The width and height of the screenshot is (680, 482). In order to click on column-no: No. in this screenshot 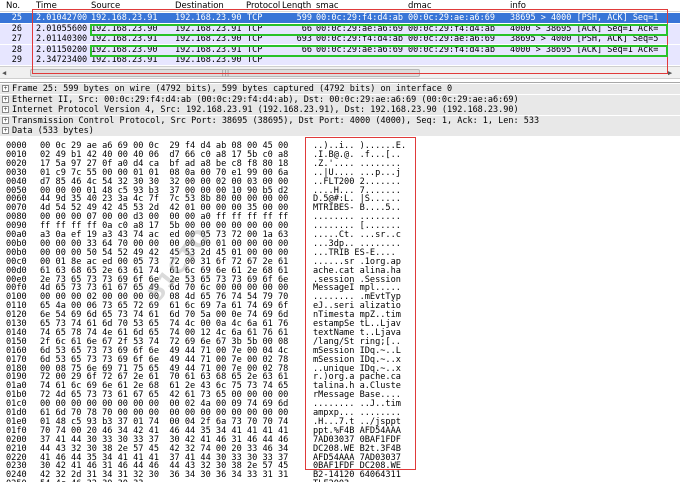, I will do `click(13, 6)`.